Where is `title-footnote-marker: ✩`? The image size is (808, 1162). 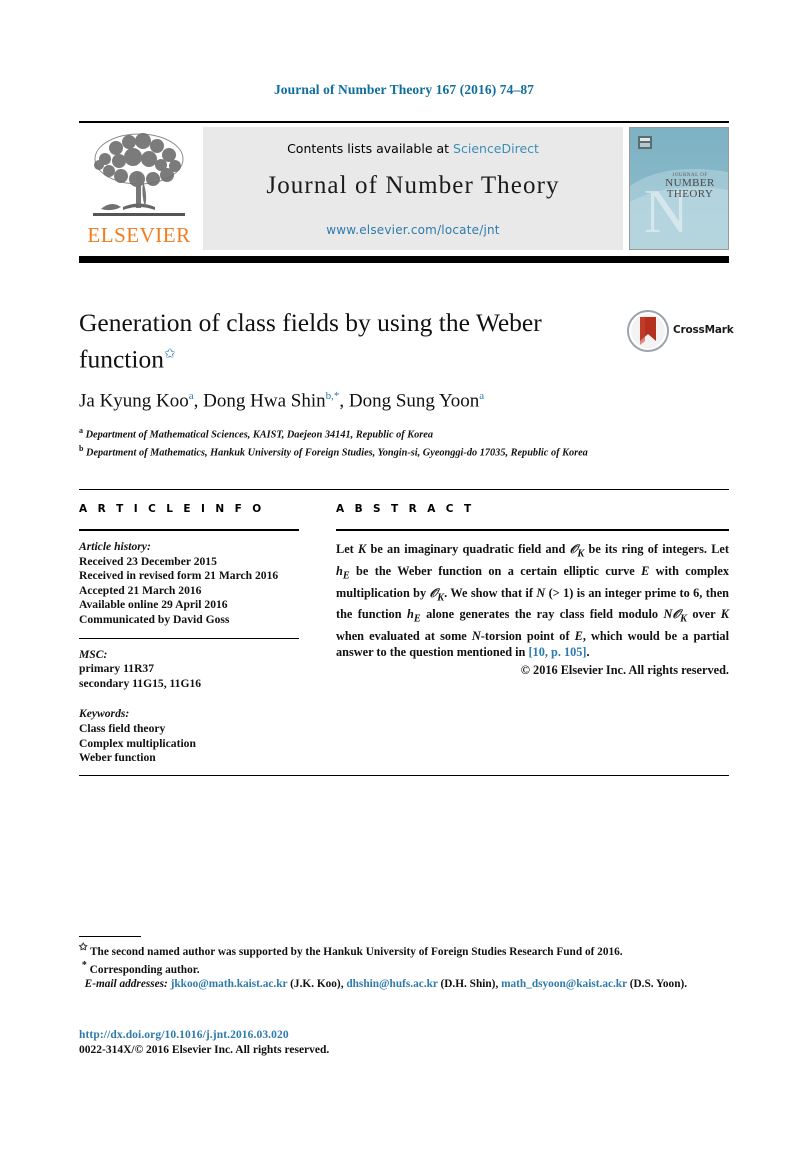
title-footnote-marker: ✩ is located at coordinates (170, 354).